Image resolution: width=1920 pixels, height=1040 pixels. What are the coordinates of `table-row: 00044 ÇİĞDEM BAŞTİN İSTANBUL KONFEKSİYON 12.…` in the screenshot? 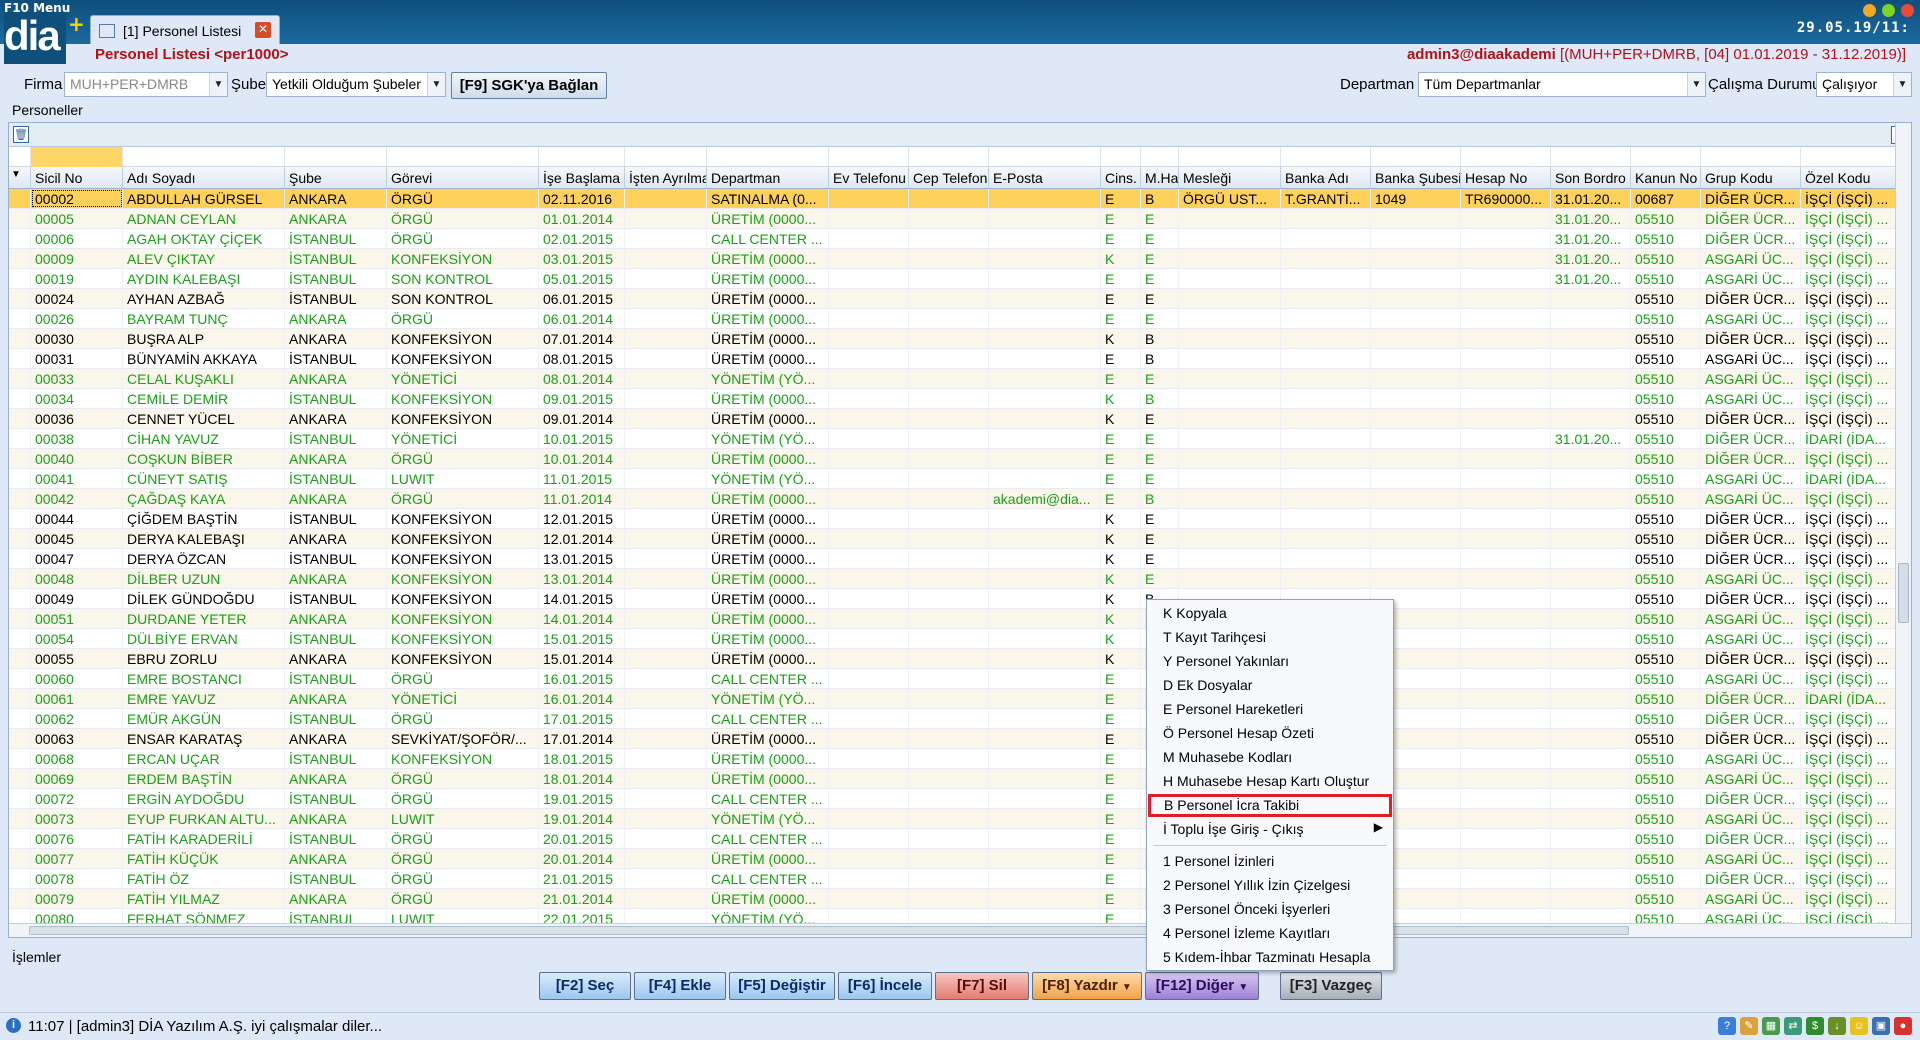 It's located at (960, 519).